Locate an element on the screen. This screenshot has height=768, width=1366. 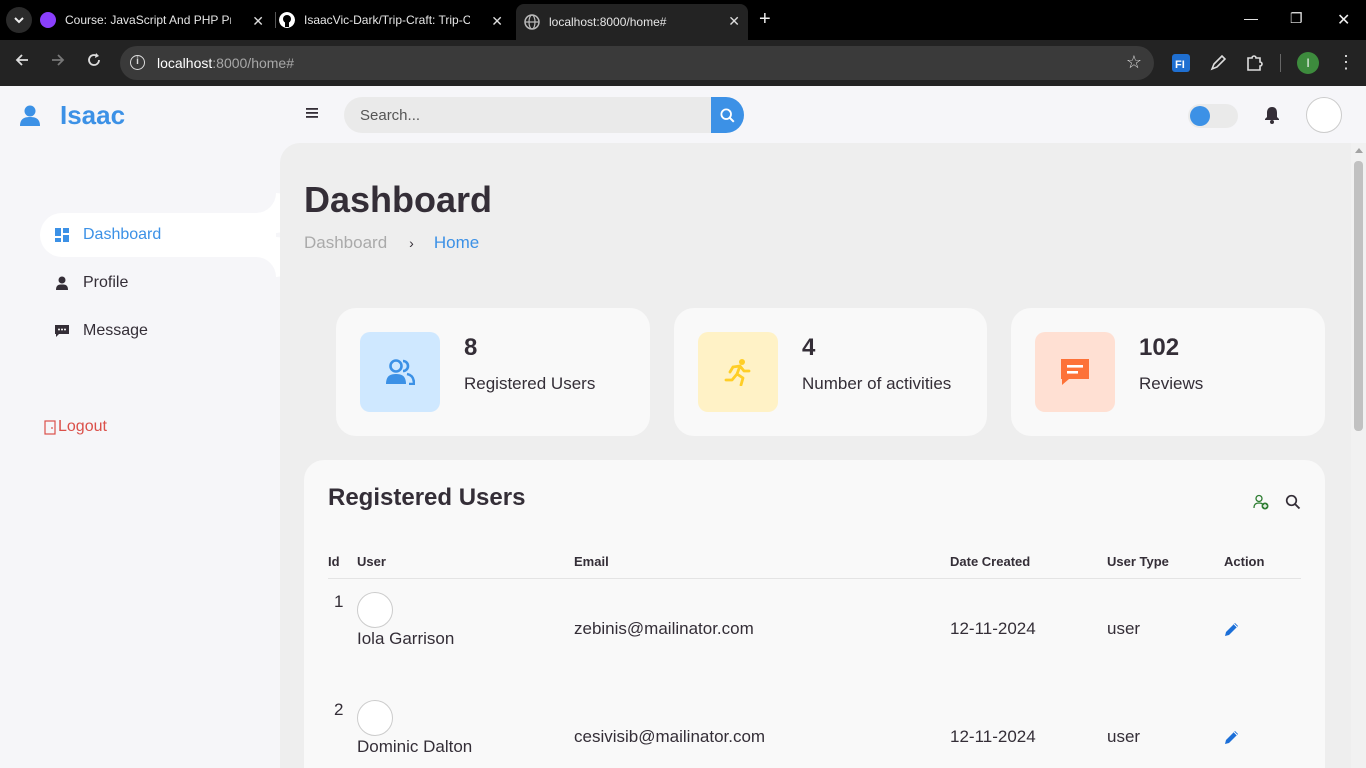
user-avatar is located at coordinates (375, 610).